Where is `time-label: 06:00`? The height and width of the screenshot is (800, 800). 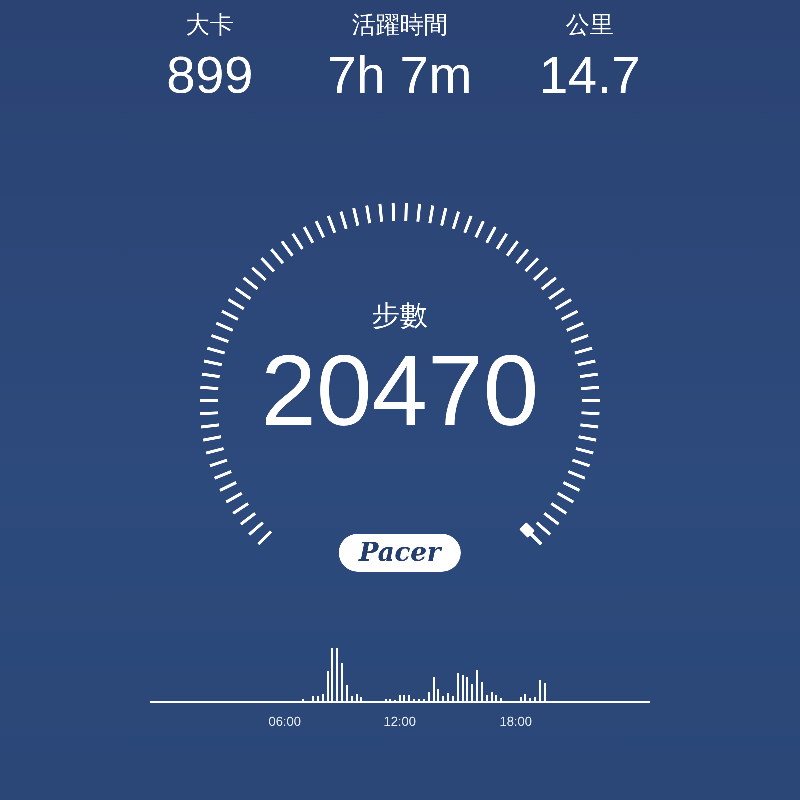 time-label: 06:00 is located at coordinates (285, 721).